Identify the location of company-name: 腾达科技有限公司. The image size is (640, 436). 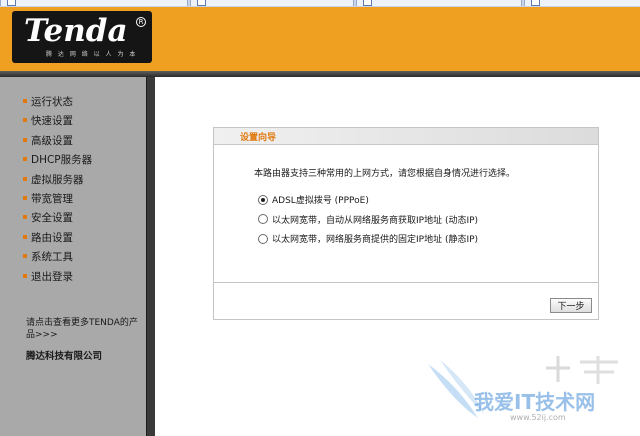
(64, 356).